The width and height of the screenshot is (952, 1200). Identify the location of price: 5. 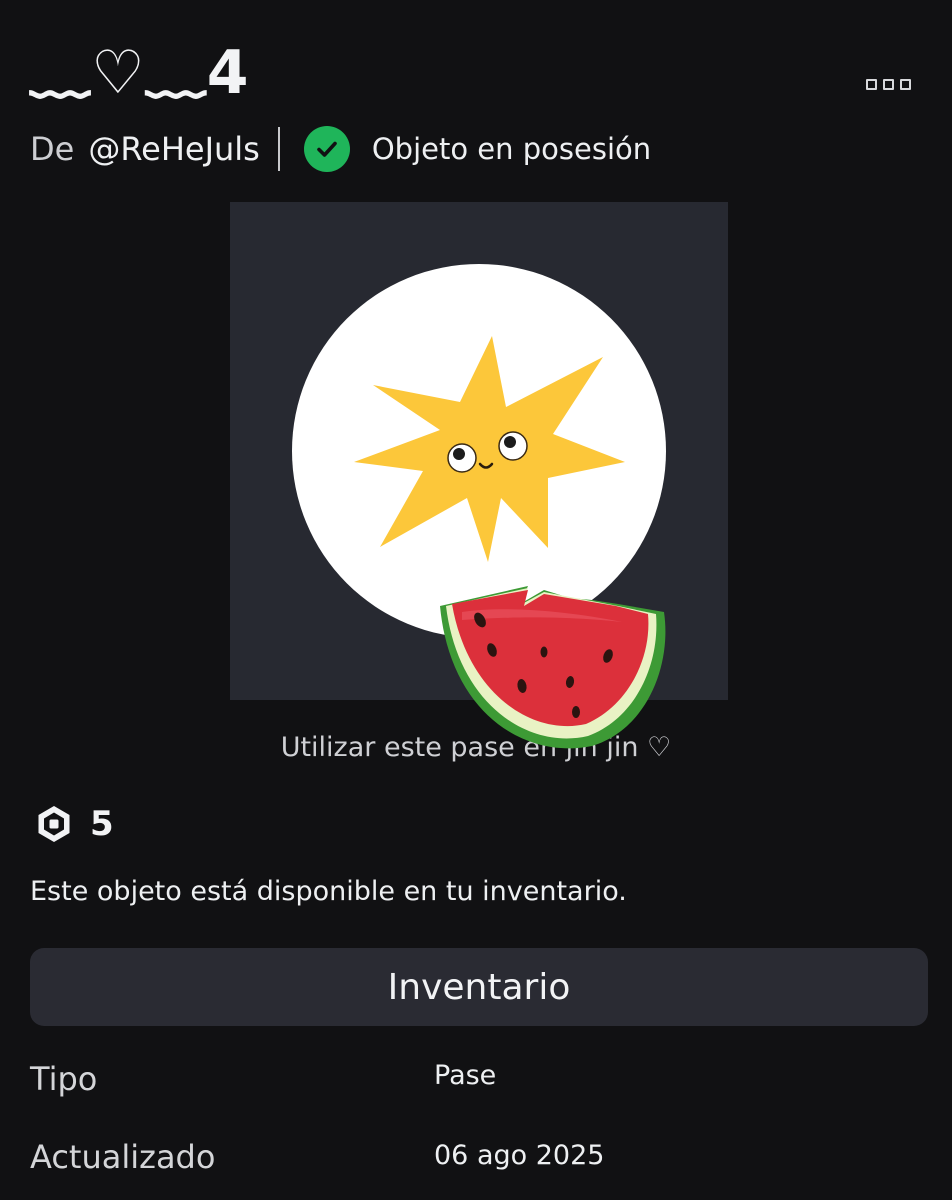
(74, 824).